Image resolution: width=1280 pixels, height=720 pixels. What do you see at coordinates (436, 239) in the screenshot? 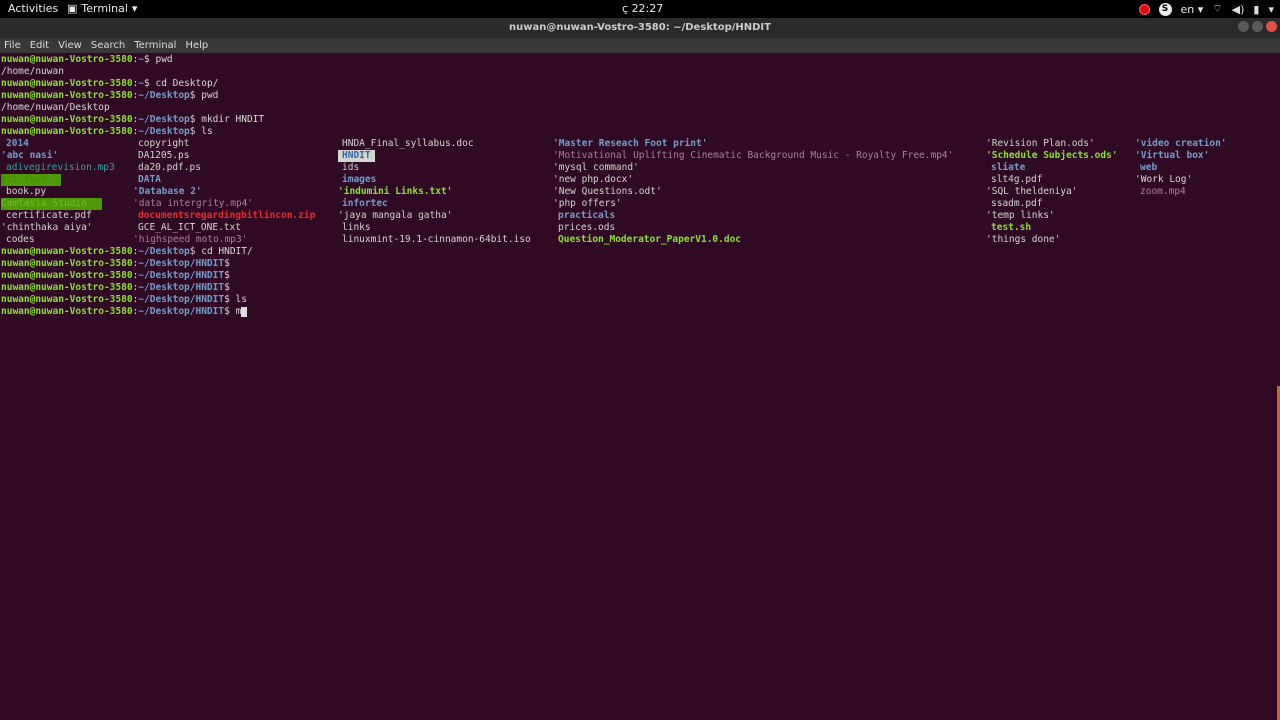
I see `ls-entry: linuxmint-19.1-cinnamon-64bit.iso` at bounding box center [436, 239].